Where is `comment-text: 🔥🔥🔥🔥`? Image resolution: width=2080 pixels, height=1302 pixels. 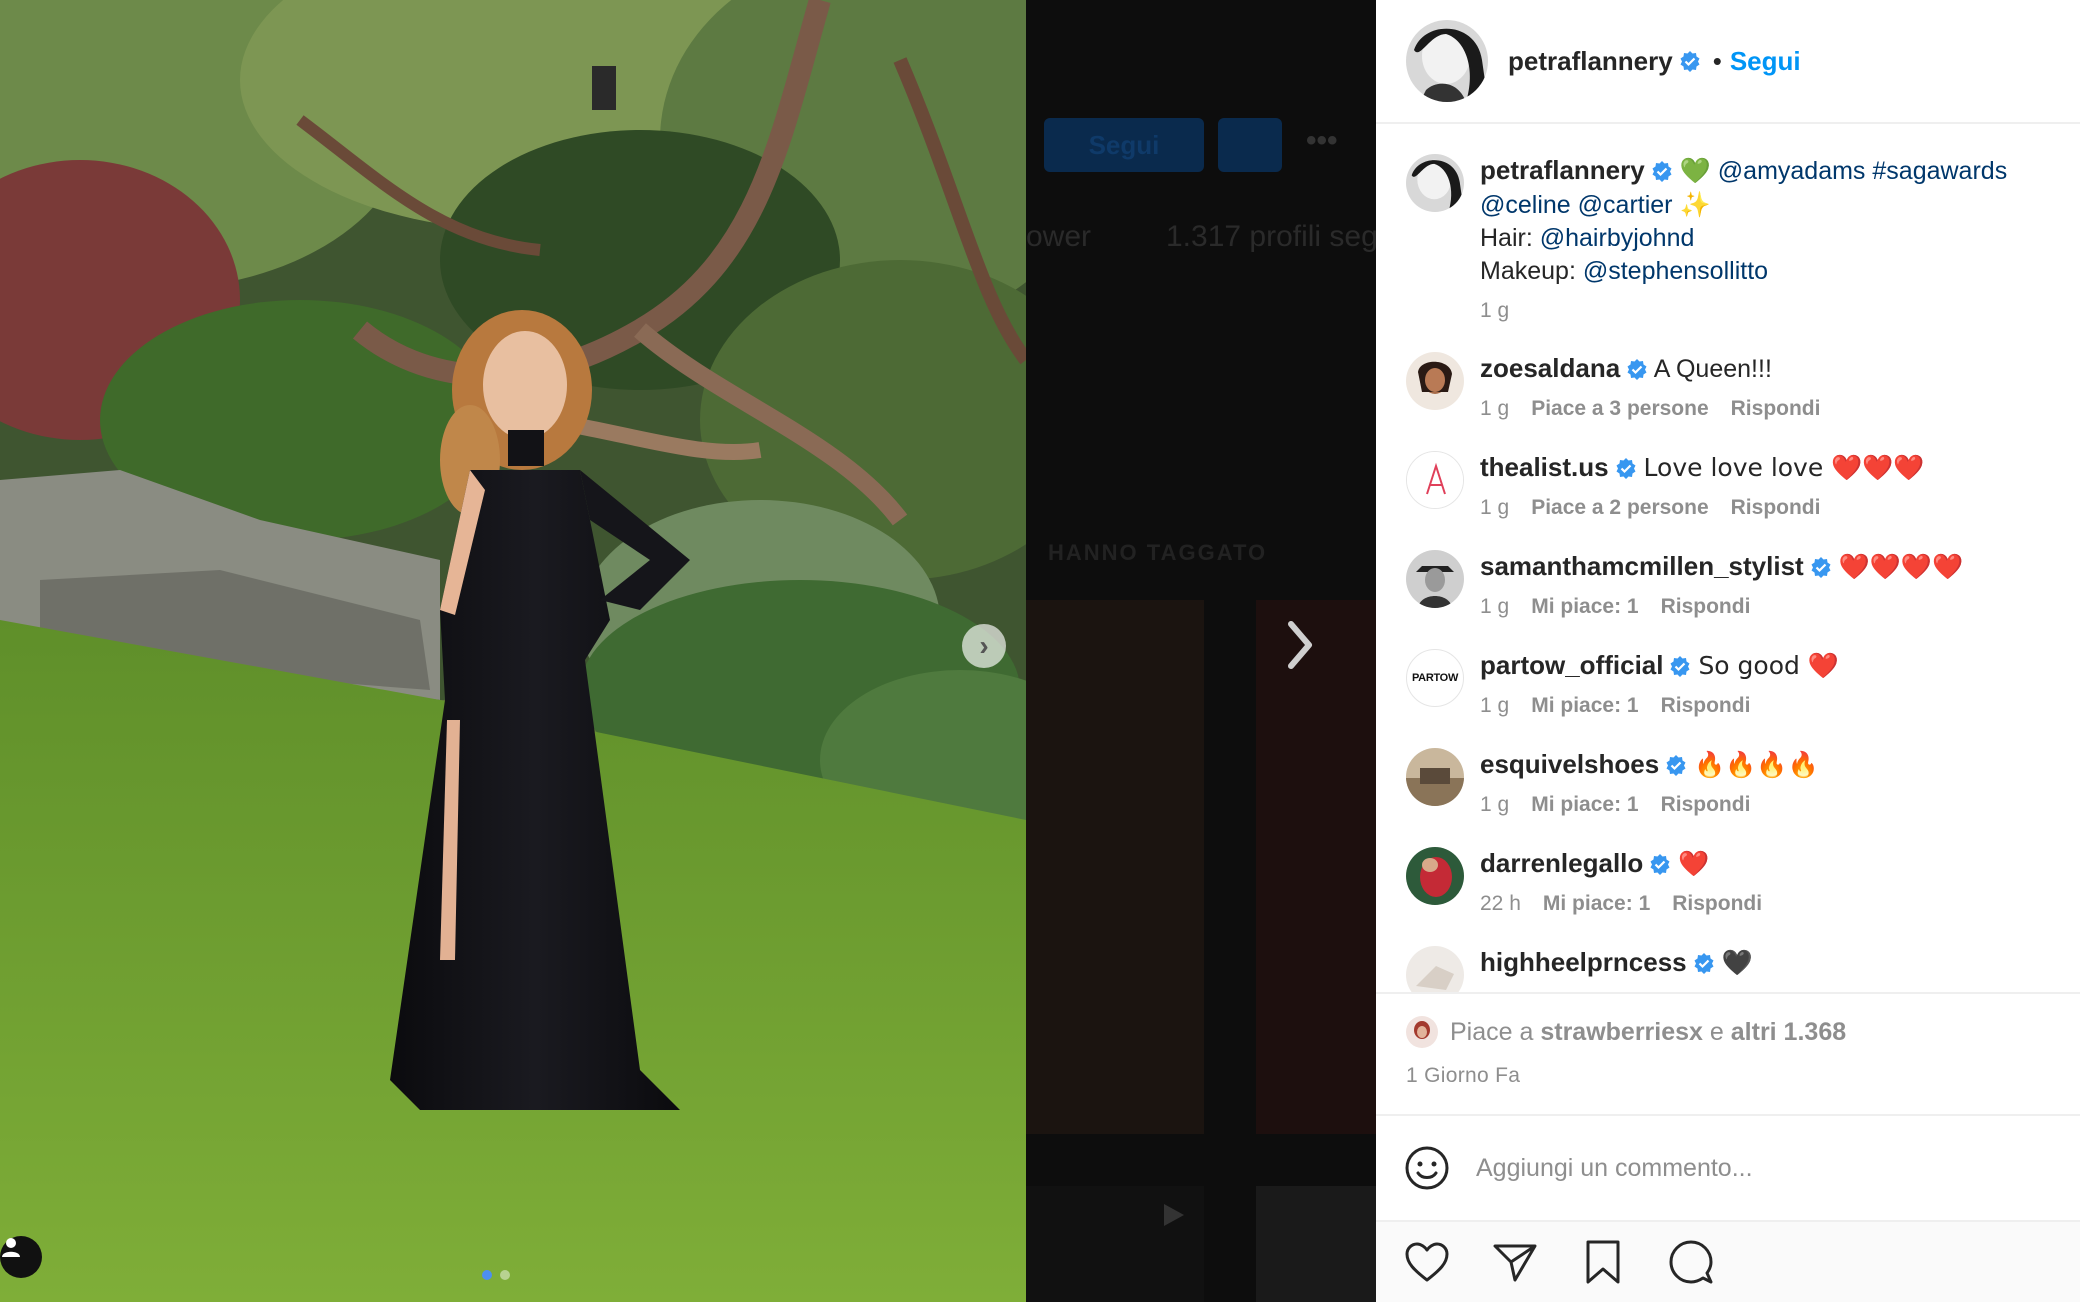 comment-text: 🔥🔥🔥🔥 is located at coordinates (1756, 764).